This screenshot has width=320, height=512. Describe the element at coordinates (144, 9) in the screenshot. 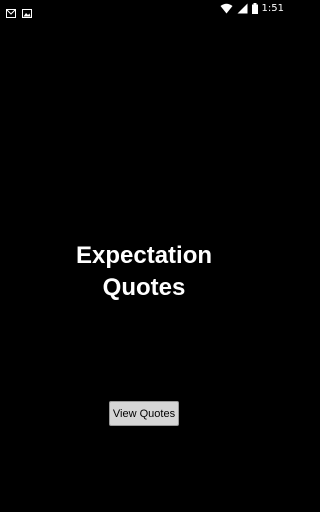

I see `status-bar: 1:51` at that location.